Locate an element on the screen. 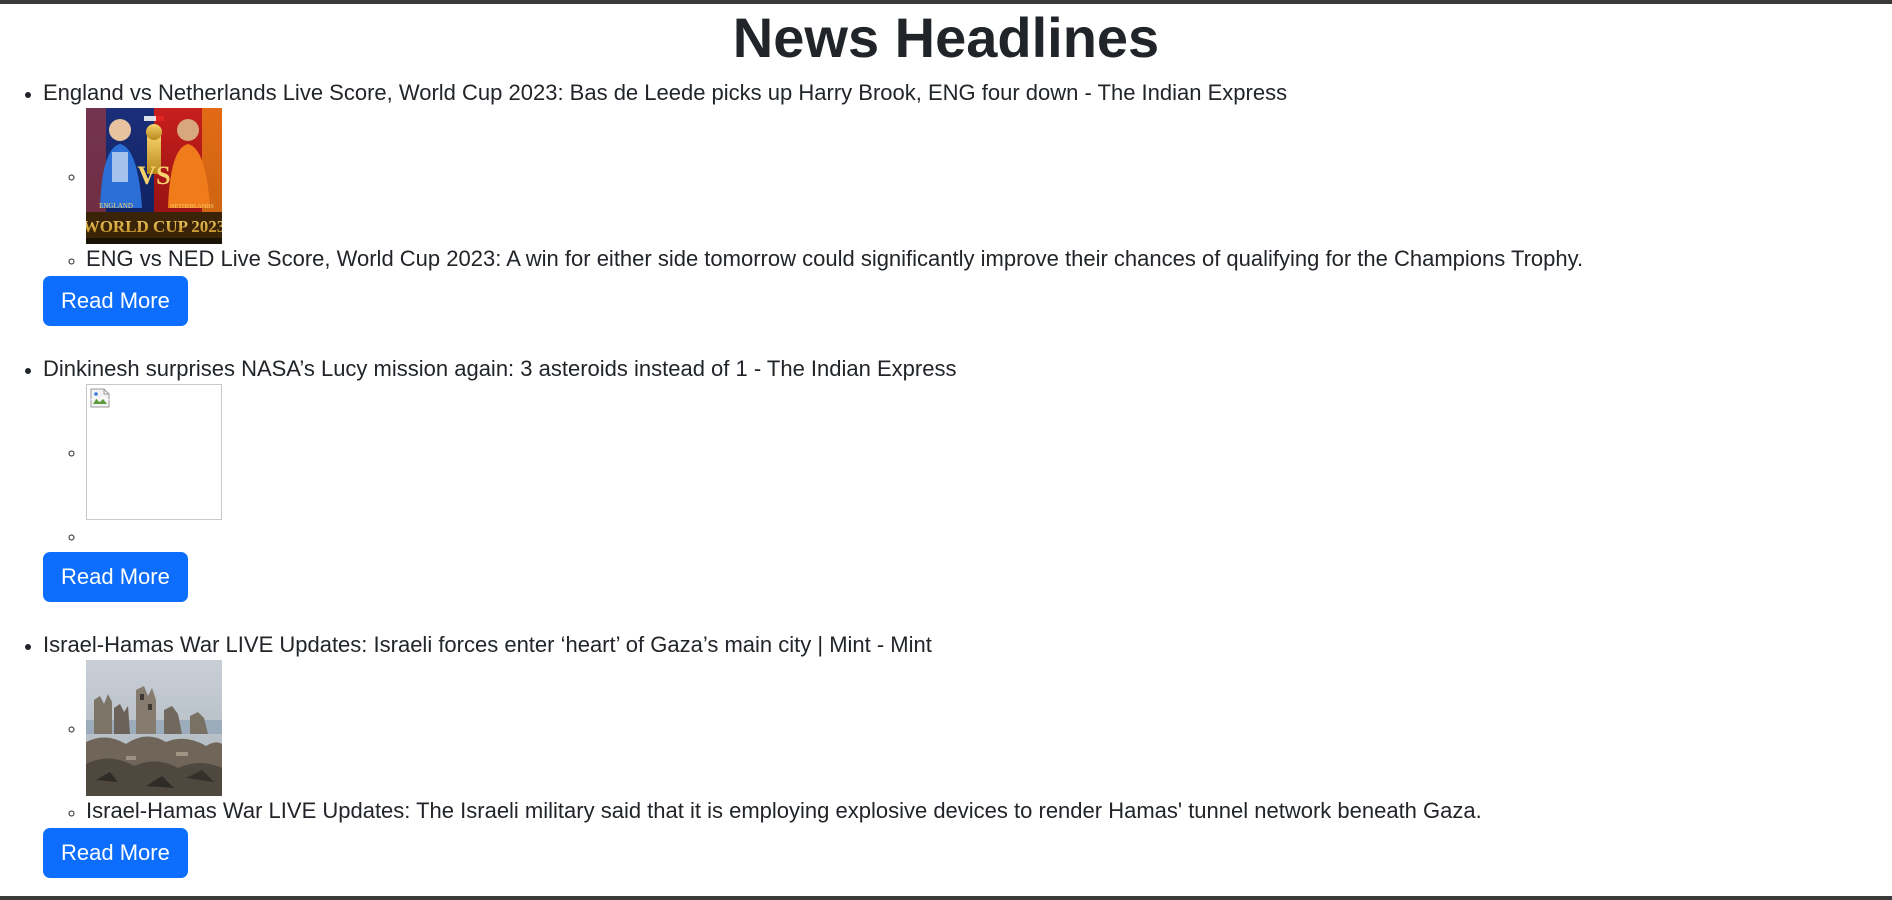  broken-image-icon is located at coordinates (100, 398).